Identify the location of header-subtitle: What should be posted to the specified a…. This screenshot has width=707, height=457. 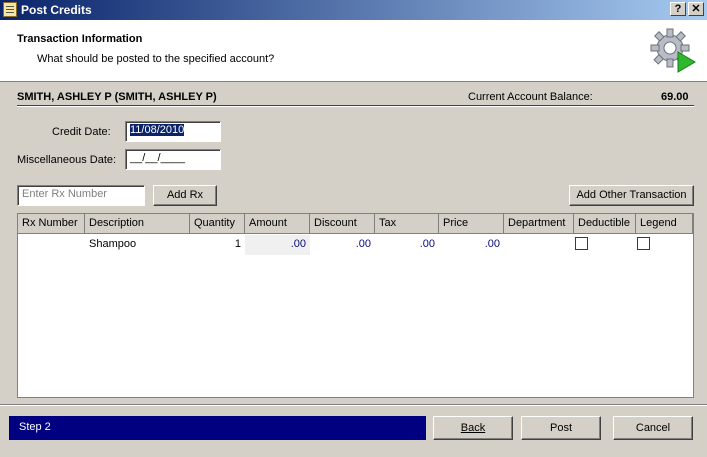
(156, 59).